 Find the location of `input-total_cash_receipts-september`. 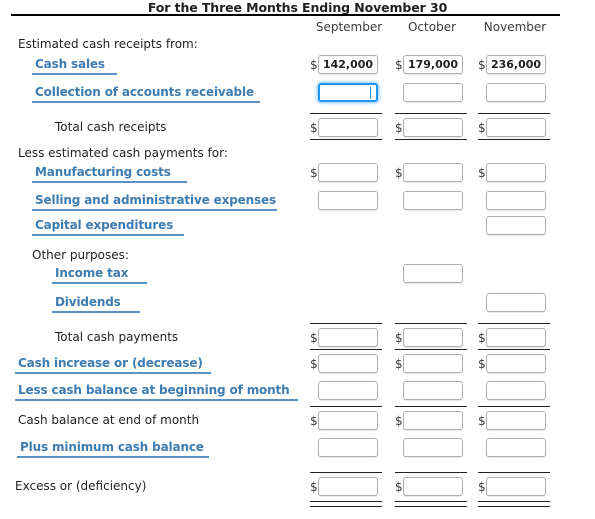

input-total_cash_receipts-september is located at coordinates (348, 127).